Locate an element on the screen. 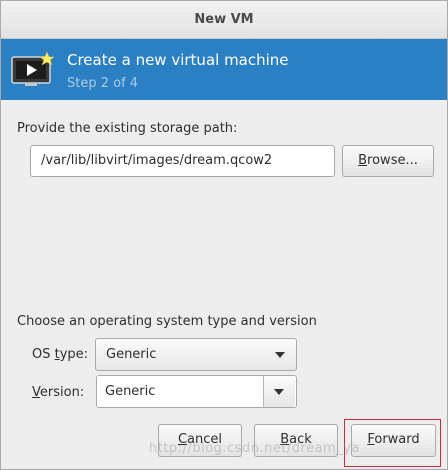 Image resolution: width=448 pixels, height=470 pixels. storage-path-label: Provide the existing storage path: is located at coordinates (127, 128).